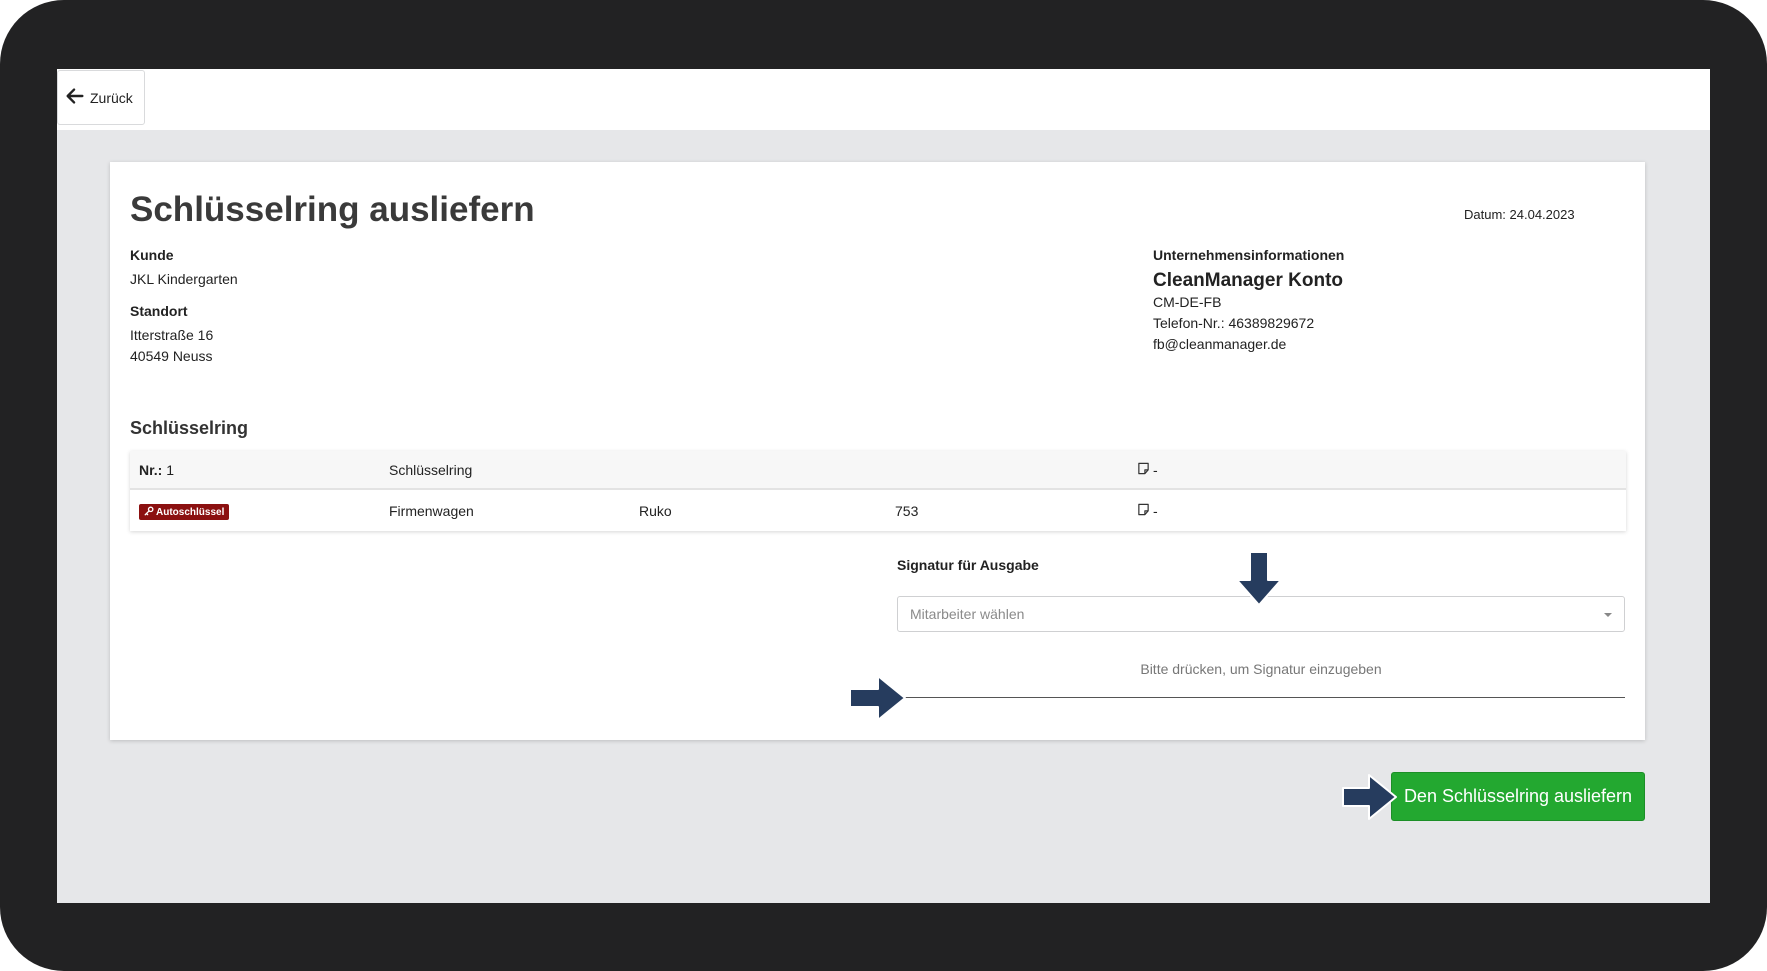  What do you see at coordinates (190, 512) in the screenshot?
I see `key-type-label: Autoschlüssel` at bounding box center [190, 512].